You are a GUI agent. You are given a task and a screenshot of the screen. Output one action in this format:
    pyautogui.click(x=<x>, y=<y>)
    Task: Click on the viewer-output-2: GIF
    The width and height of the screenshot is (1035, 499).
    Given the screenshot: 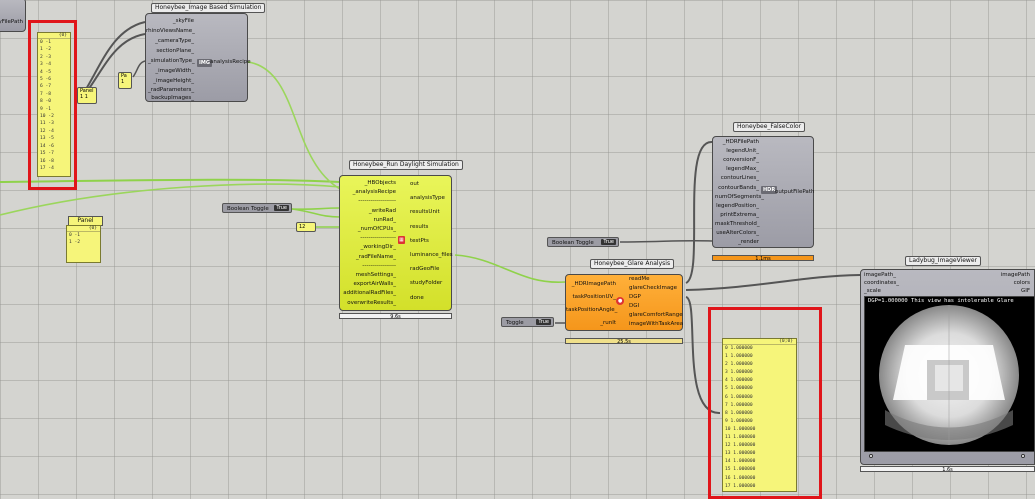 What is the action you would take?
    pyautogui.click(x=1025, y=291)
    